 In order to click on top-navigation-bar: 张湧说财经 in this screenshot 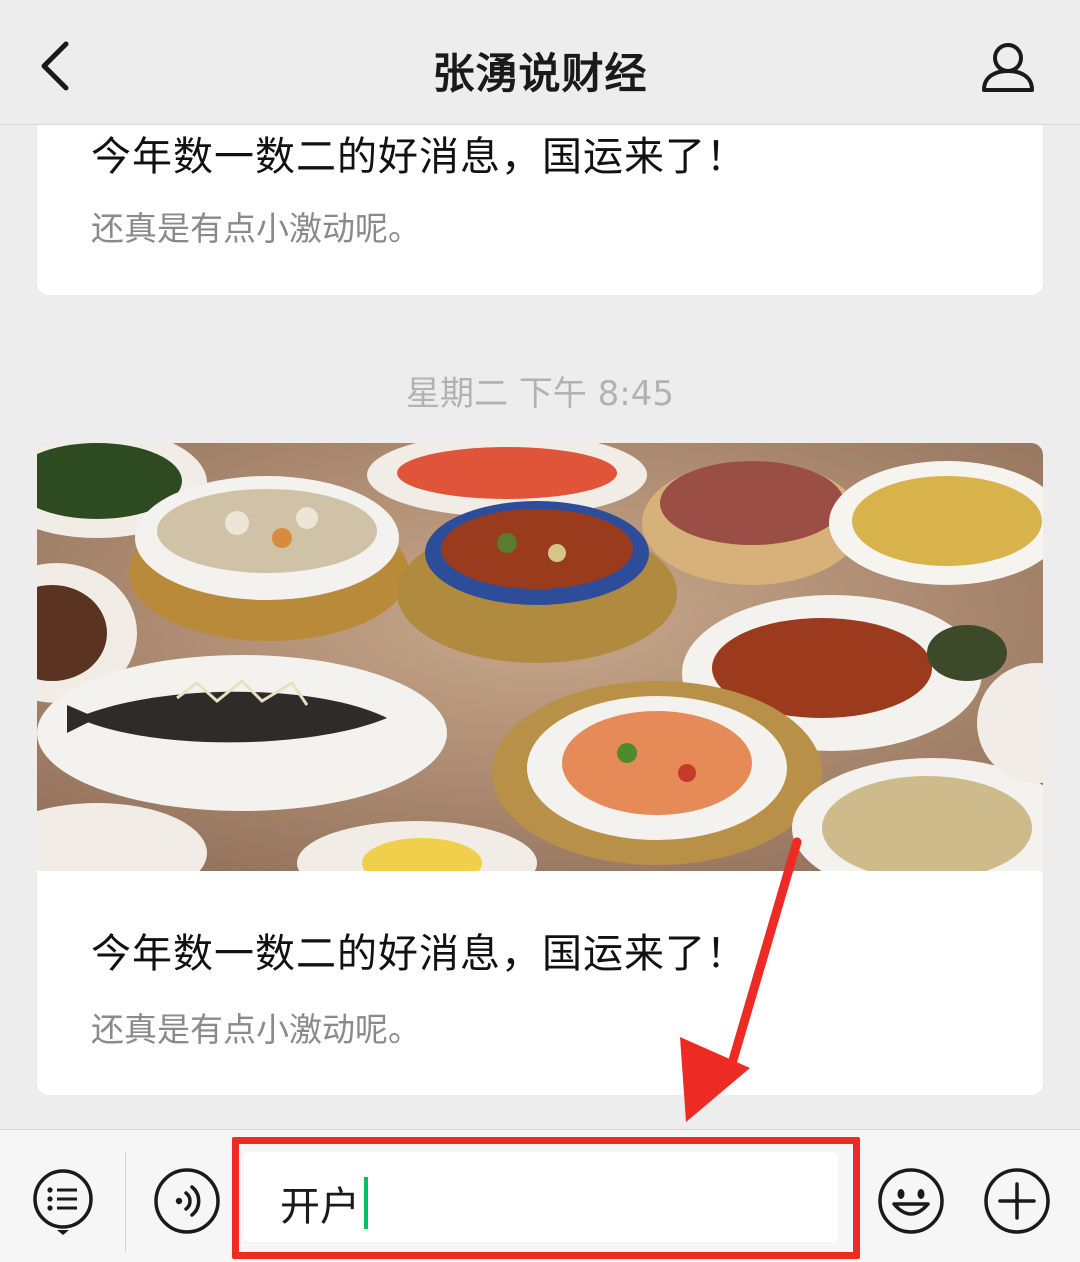, I will do `click(540, 62)`.